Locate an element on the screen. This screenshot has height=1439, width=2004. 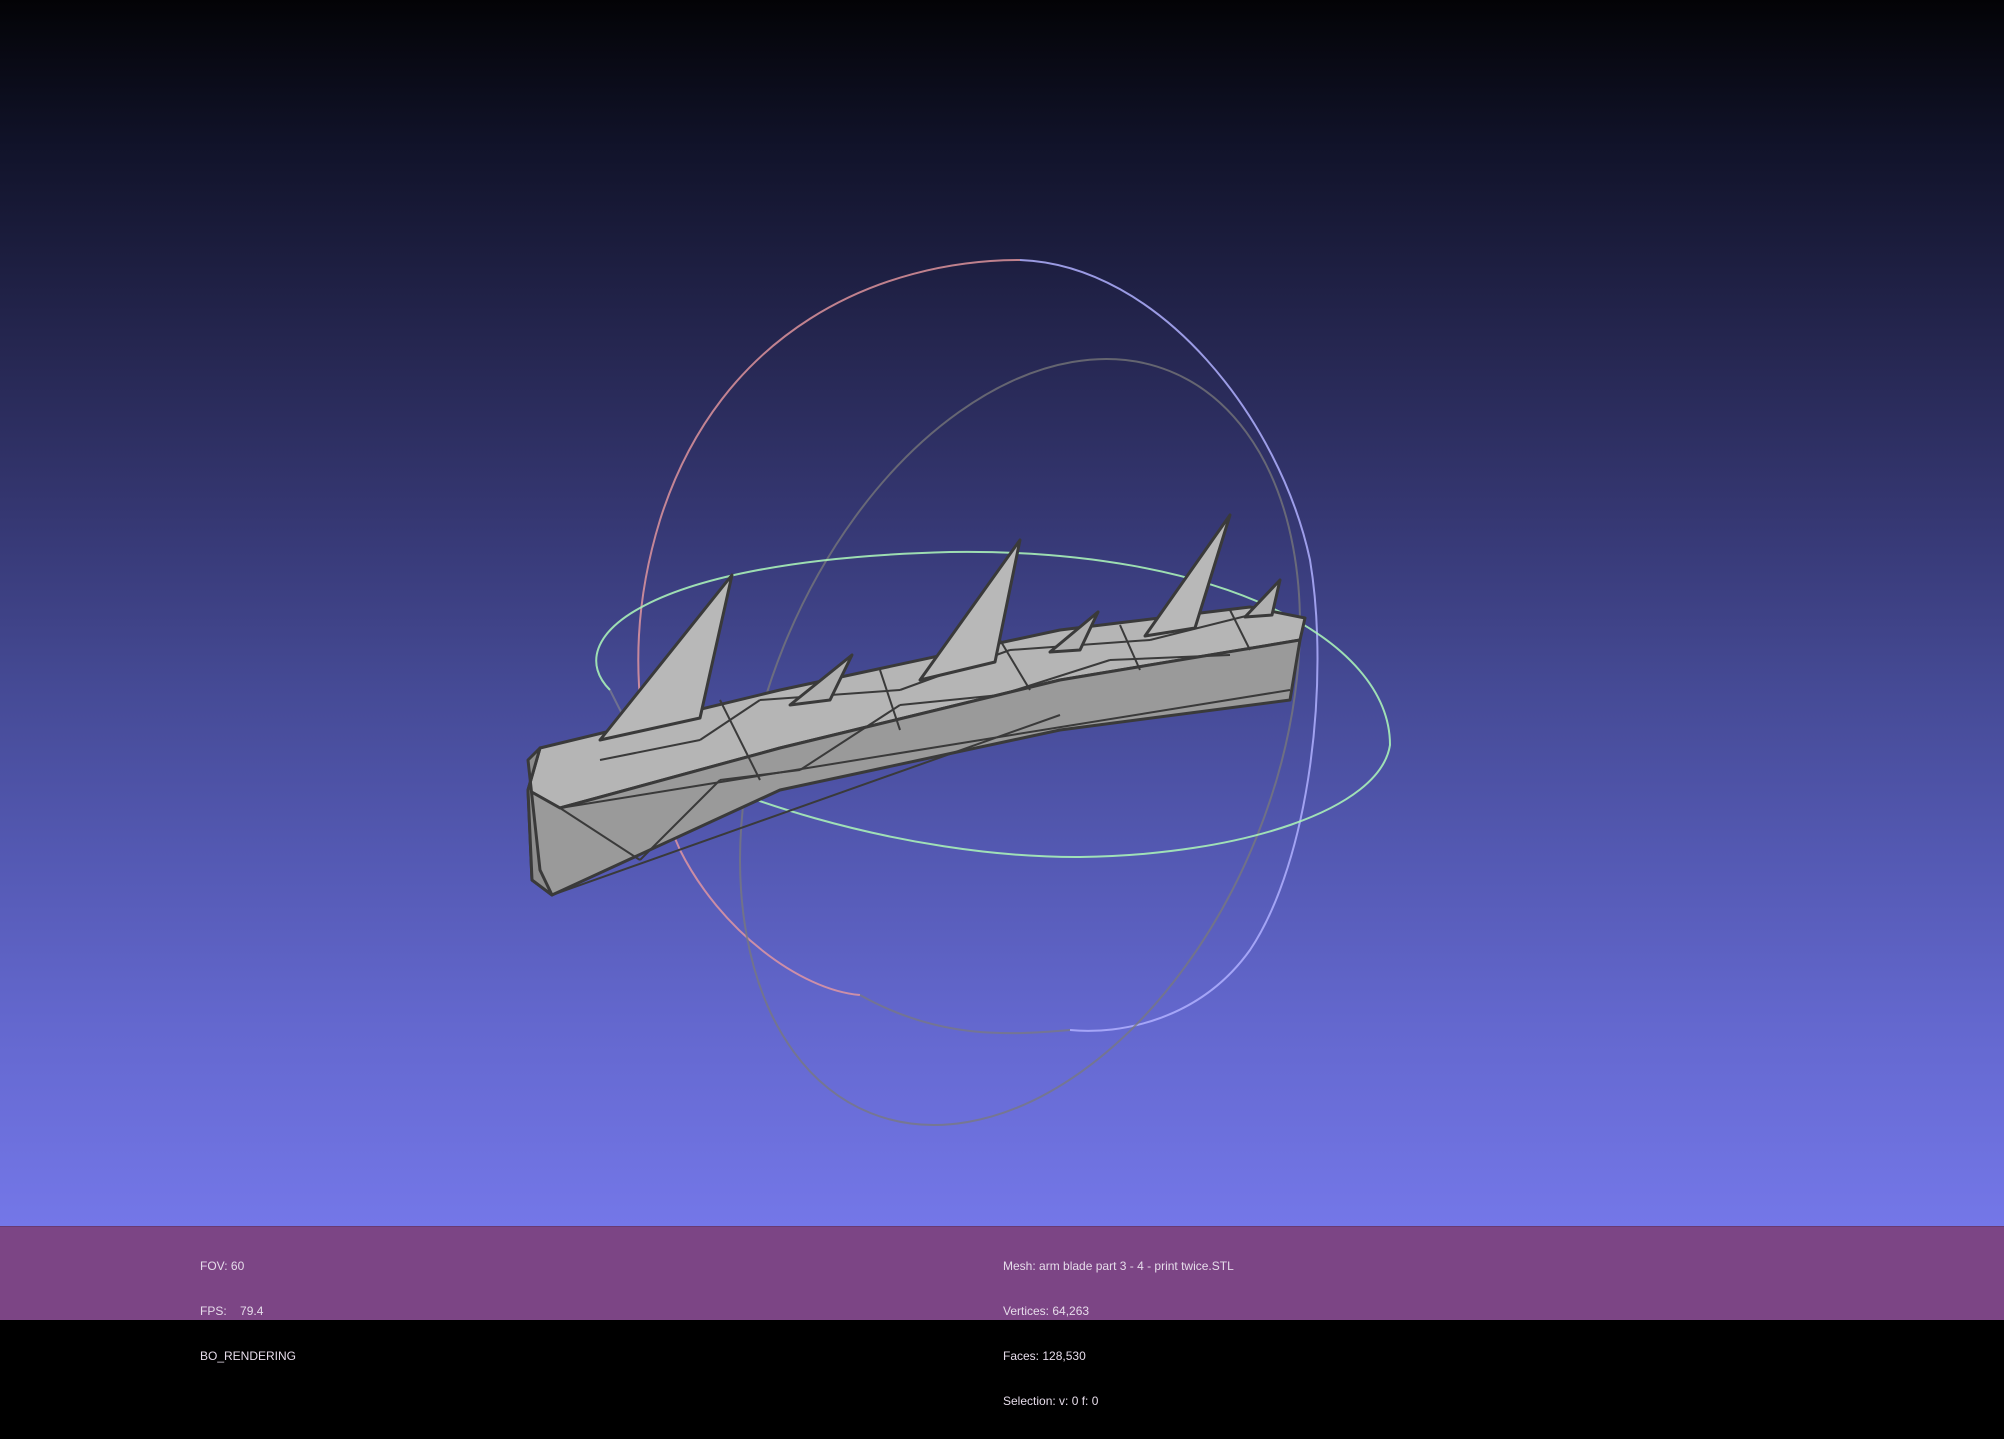
fps-label: FPS: is located at coordinates (213, 1311).